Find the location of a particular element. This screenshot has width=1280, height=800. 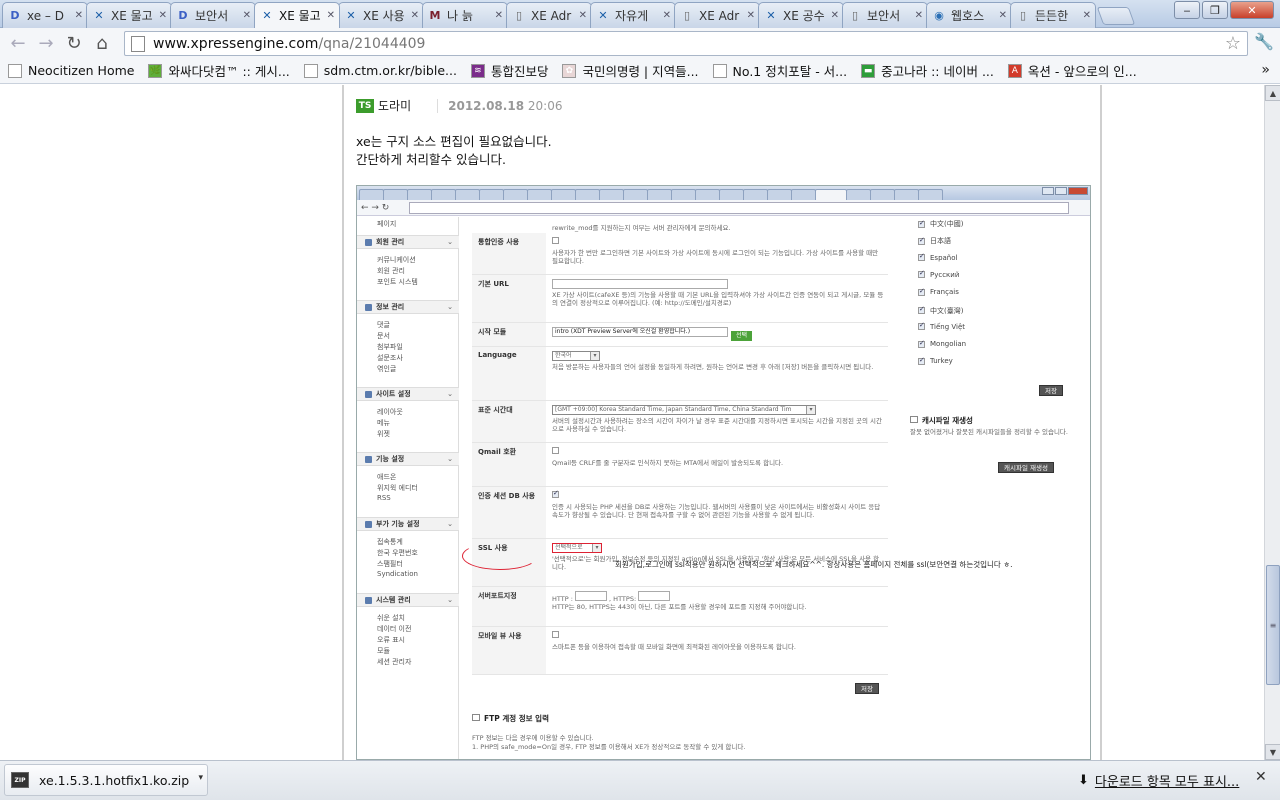

shot-checkbox-checked is located at coordinates (555, 493).